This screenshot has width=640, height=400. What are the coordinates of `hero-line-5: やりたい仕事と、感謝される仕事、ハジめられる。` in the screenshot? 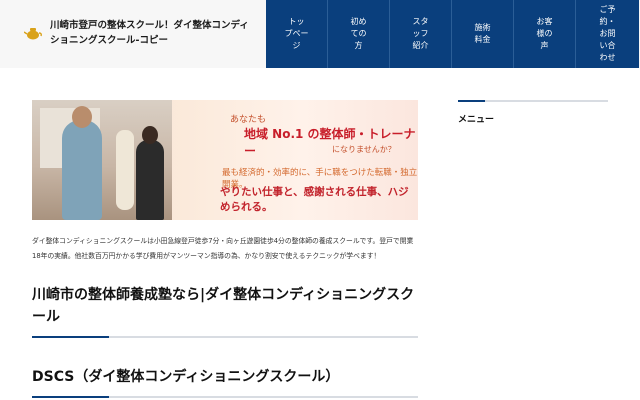 It's located at (314, 199).